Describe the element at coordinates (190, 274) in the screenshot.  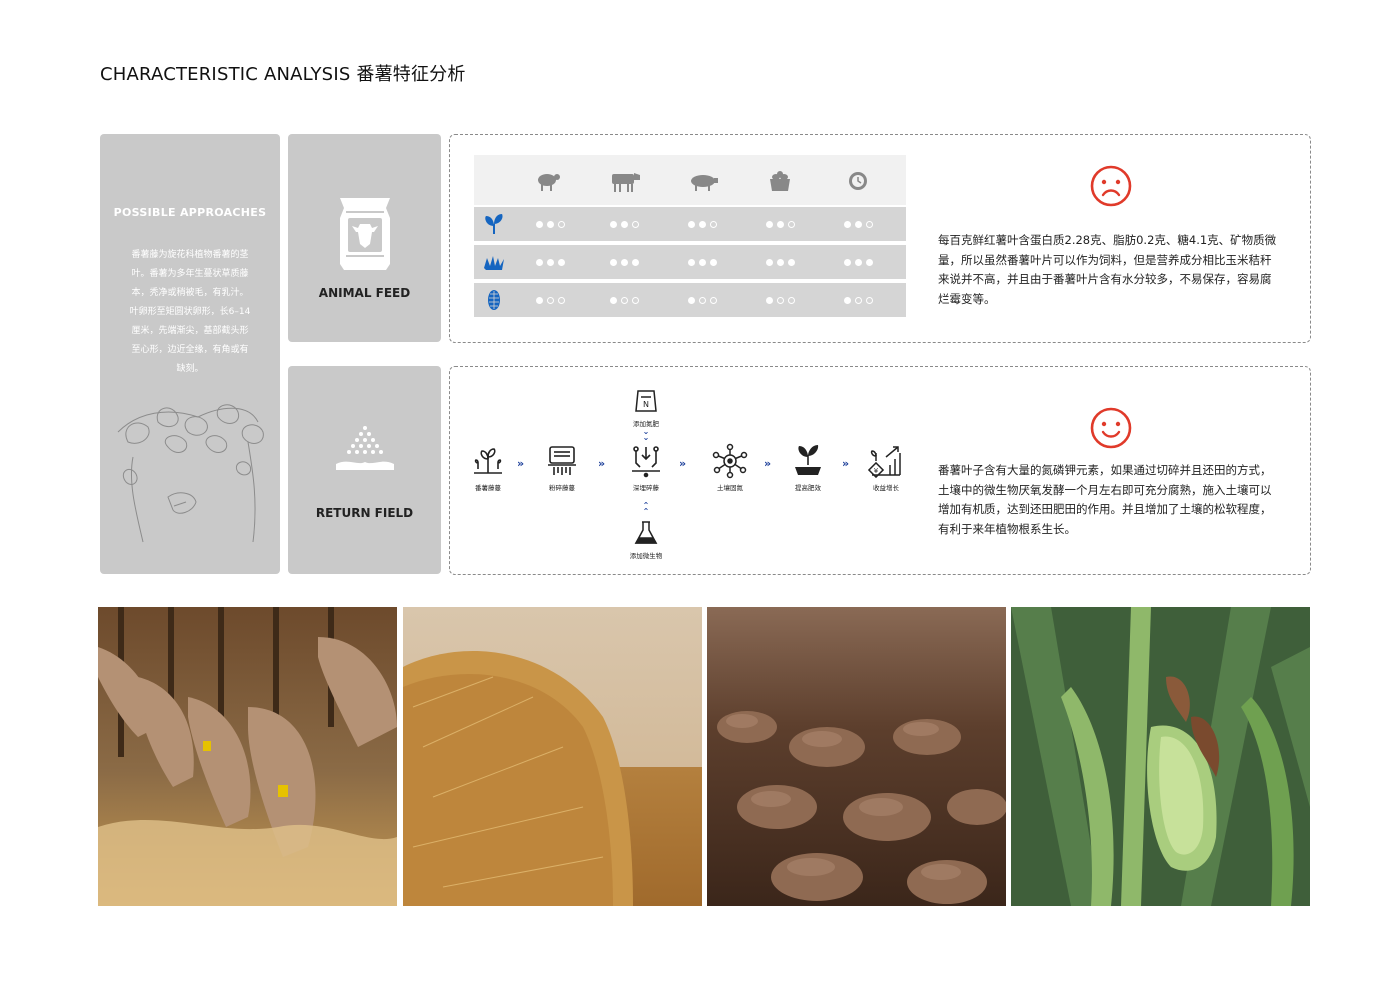
I see `description-line: 叶。番薯为多年生蔓状草质藤` at that location.